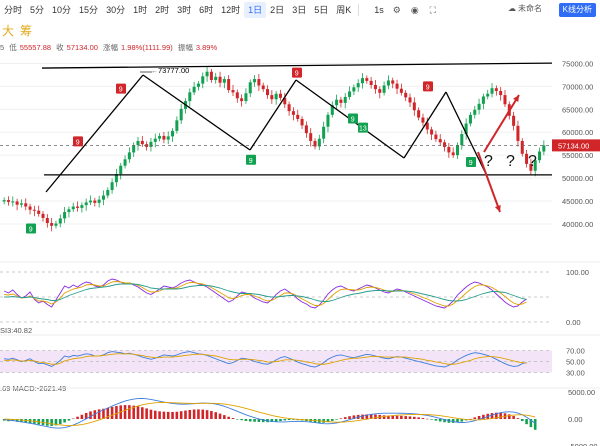 This screenshot has height=446, width=600. What do you see at coordinates (8, 31) in the screenshot?
I see `watermark-char-0: 大` at bounding box center [8, 31].